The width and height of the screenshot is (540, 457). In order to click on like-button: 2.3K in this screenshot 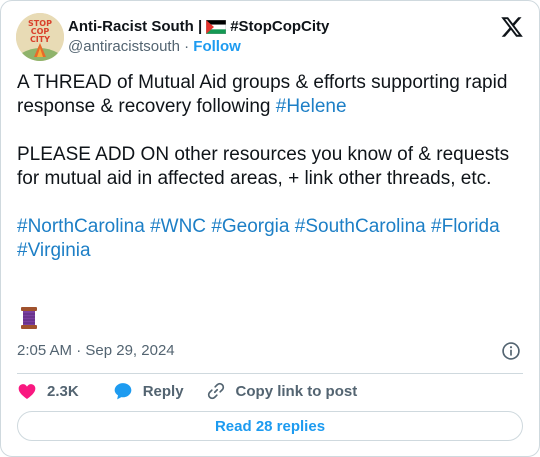, I will do `click(48, 391)`.